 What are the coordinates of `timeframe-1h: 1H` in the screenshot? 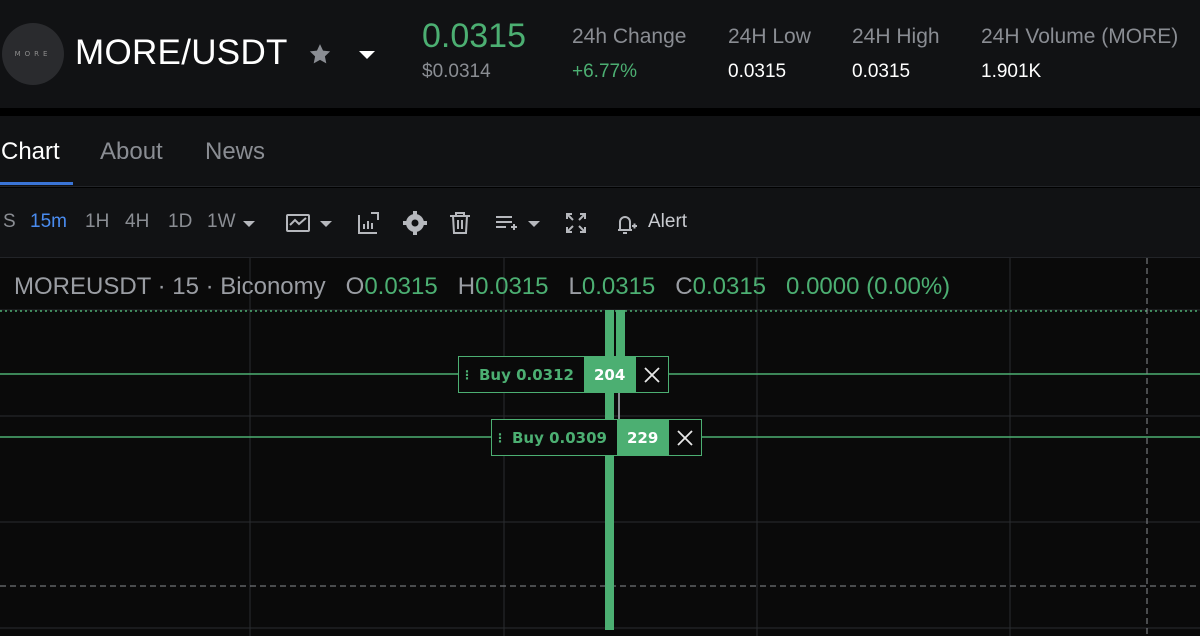 It's located at (97, 222).